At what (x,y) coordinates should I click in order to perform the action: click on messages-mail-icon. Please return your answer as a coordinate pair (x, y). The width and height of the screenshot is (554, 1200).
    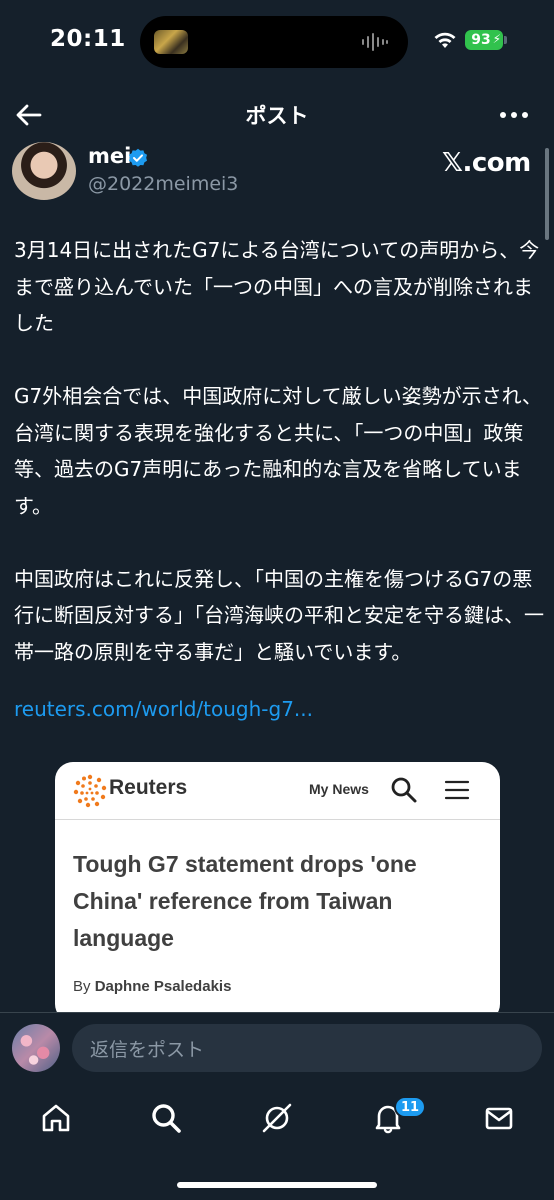
    Looking at the image, I should click on (499, 1118).